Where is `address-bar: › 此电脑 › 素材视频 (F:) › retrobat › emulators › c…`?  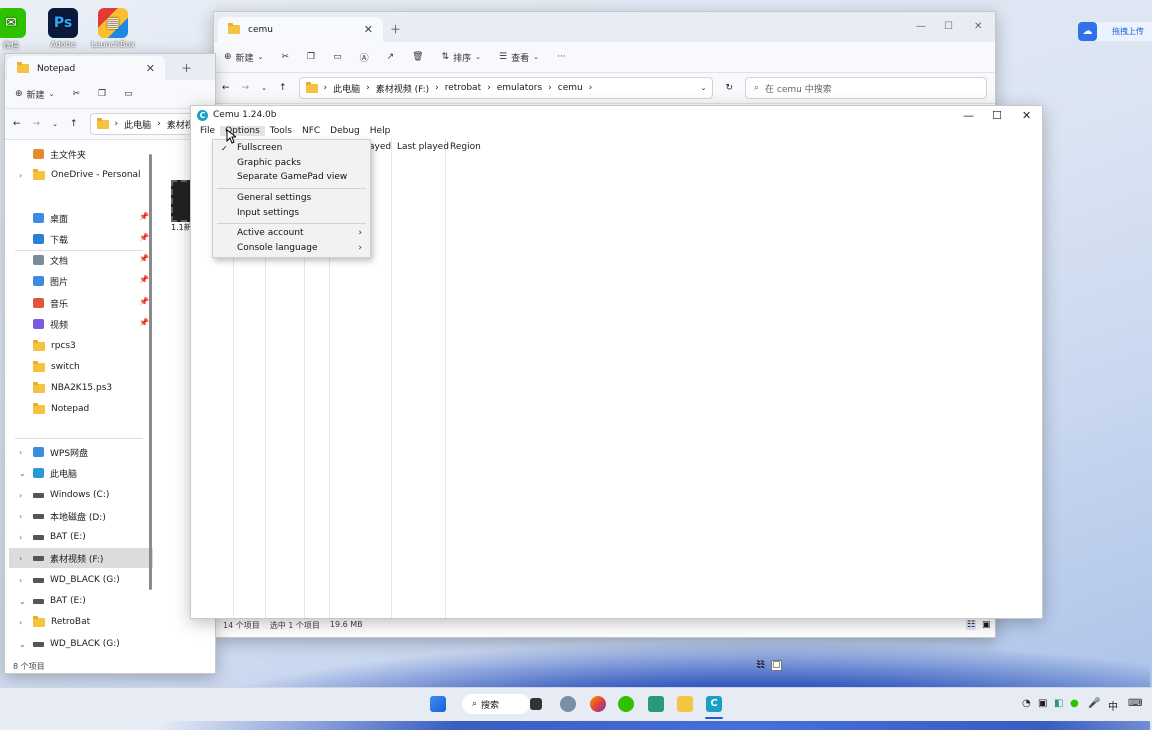
address-bar: › 此电脑 › 素材视频 (F:) › retrobat › emulators › c… is located at coordinates (506, 88).